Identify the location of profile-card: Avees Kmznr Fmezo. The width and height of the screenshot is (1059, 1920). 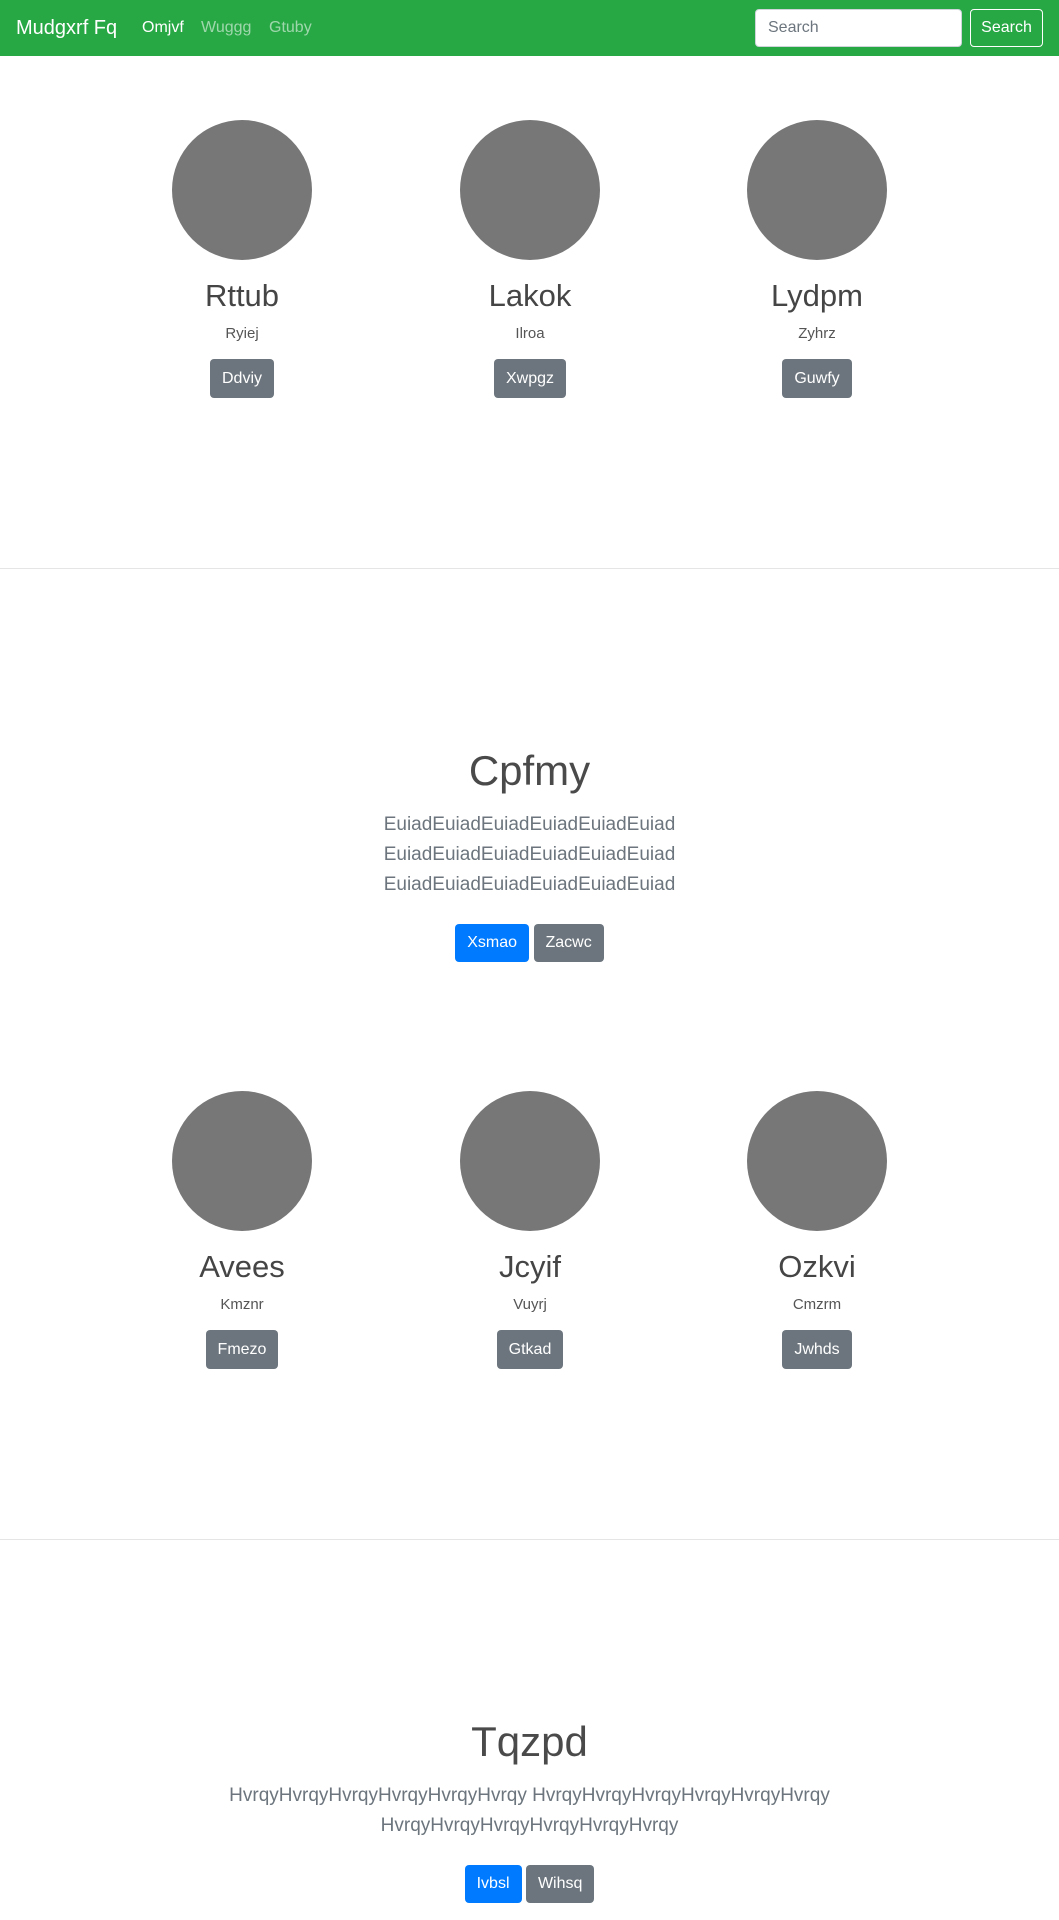
(242, 1230).